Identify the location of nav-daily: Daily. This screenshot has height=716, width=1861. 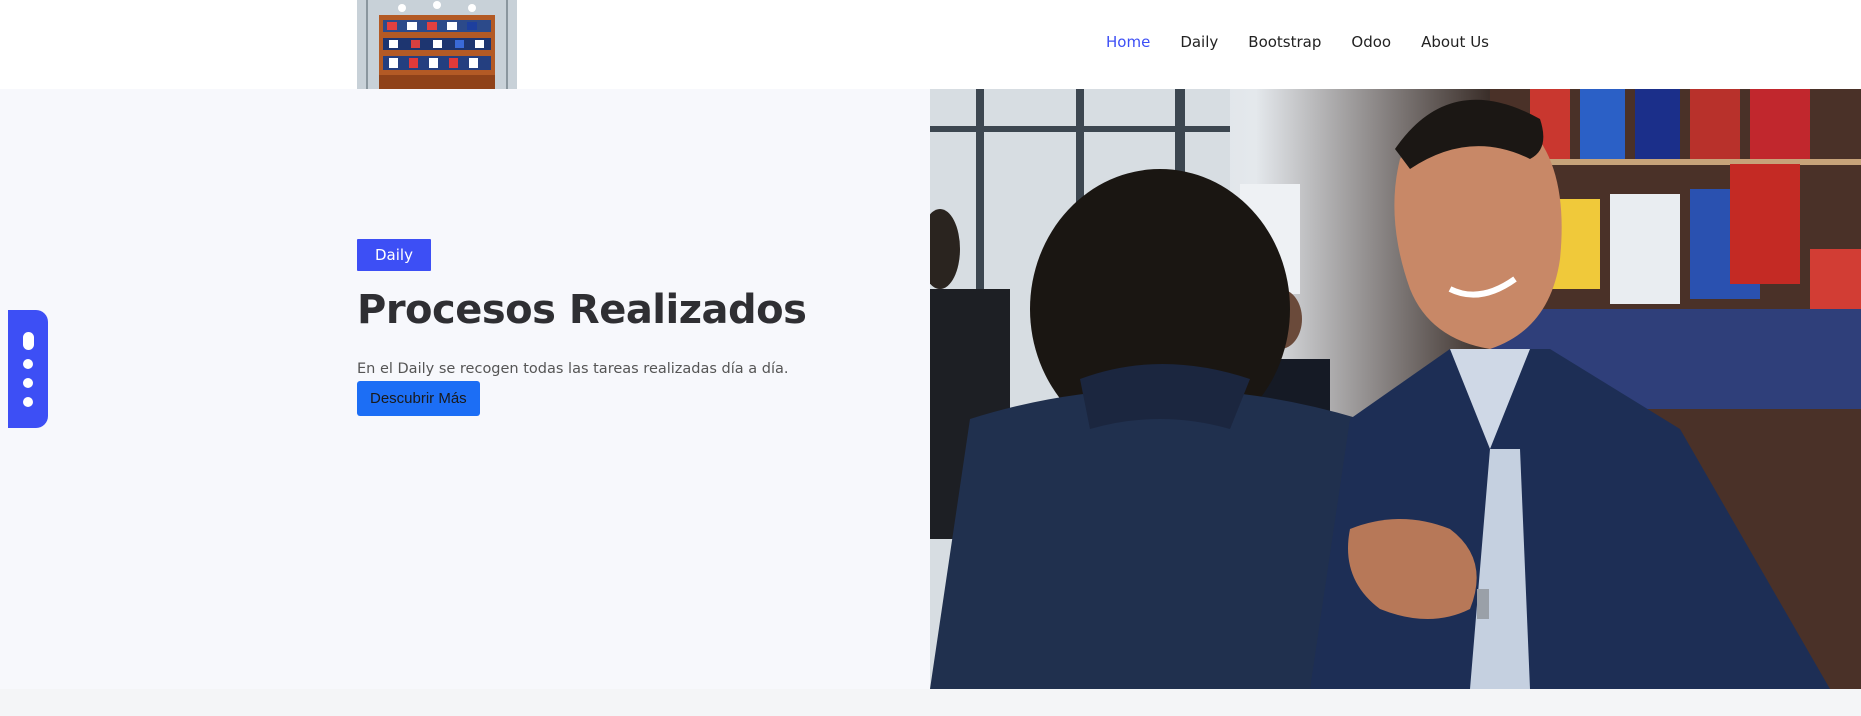
(1199, 42).